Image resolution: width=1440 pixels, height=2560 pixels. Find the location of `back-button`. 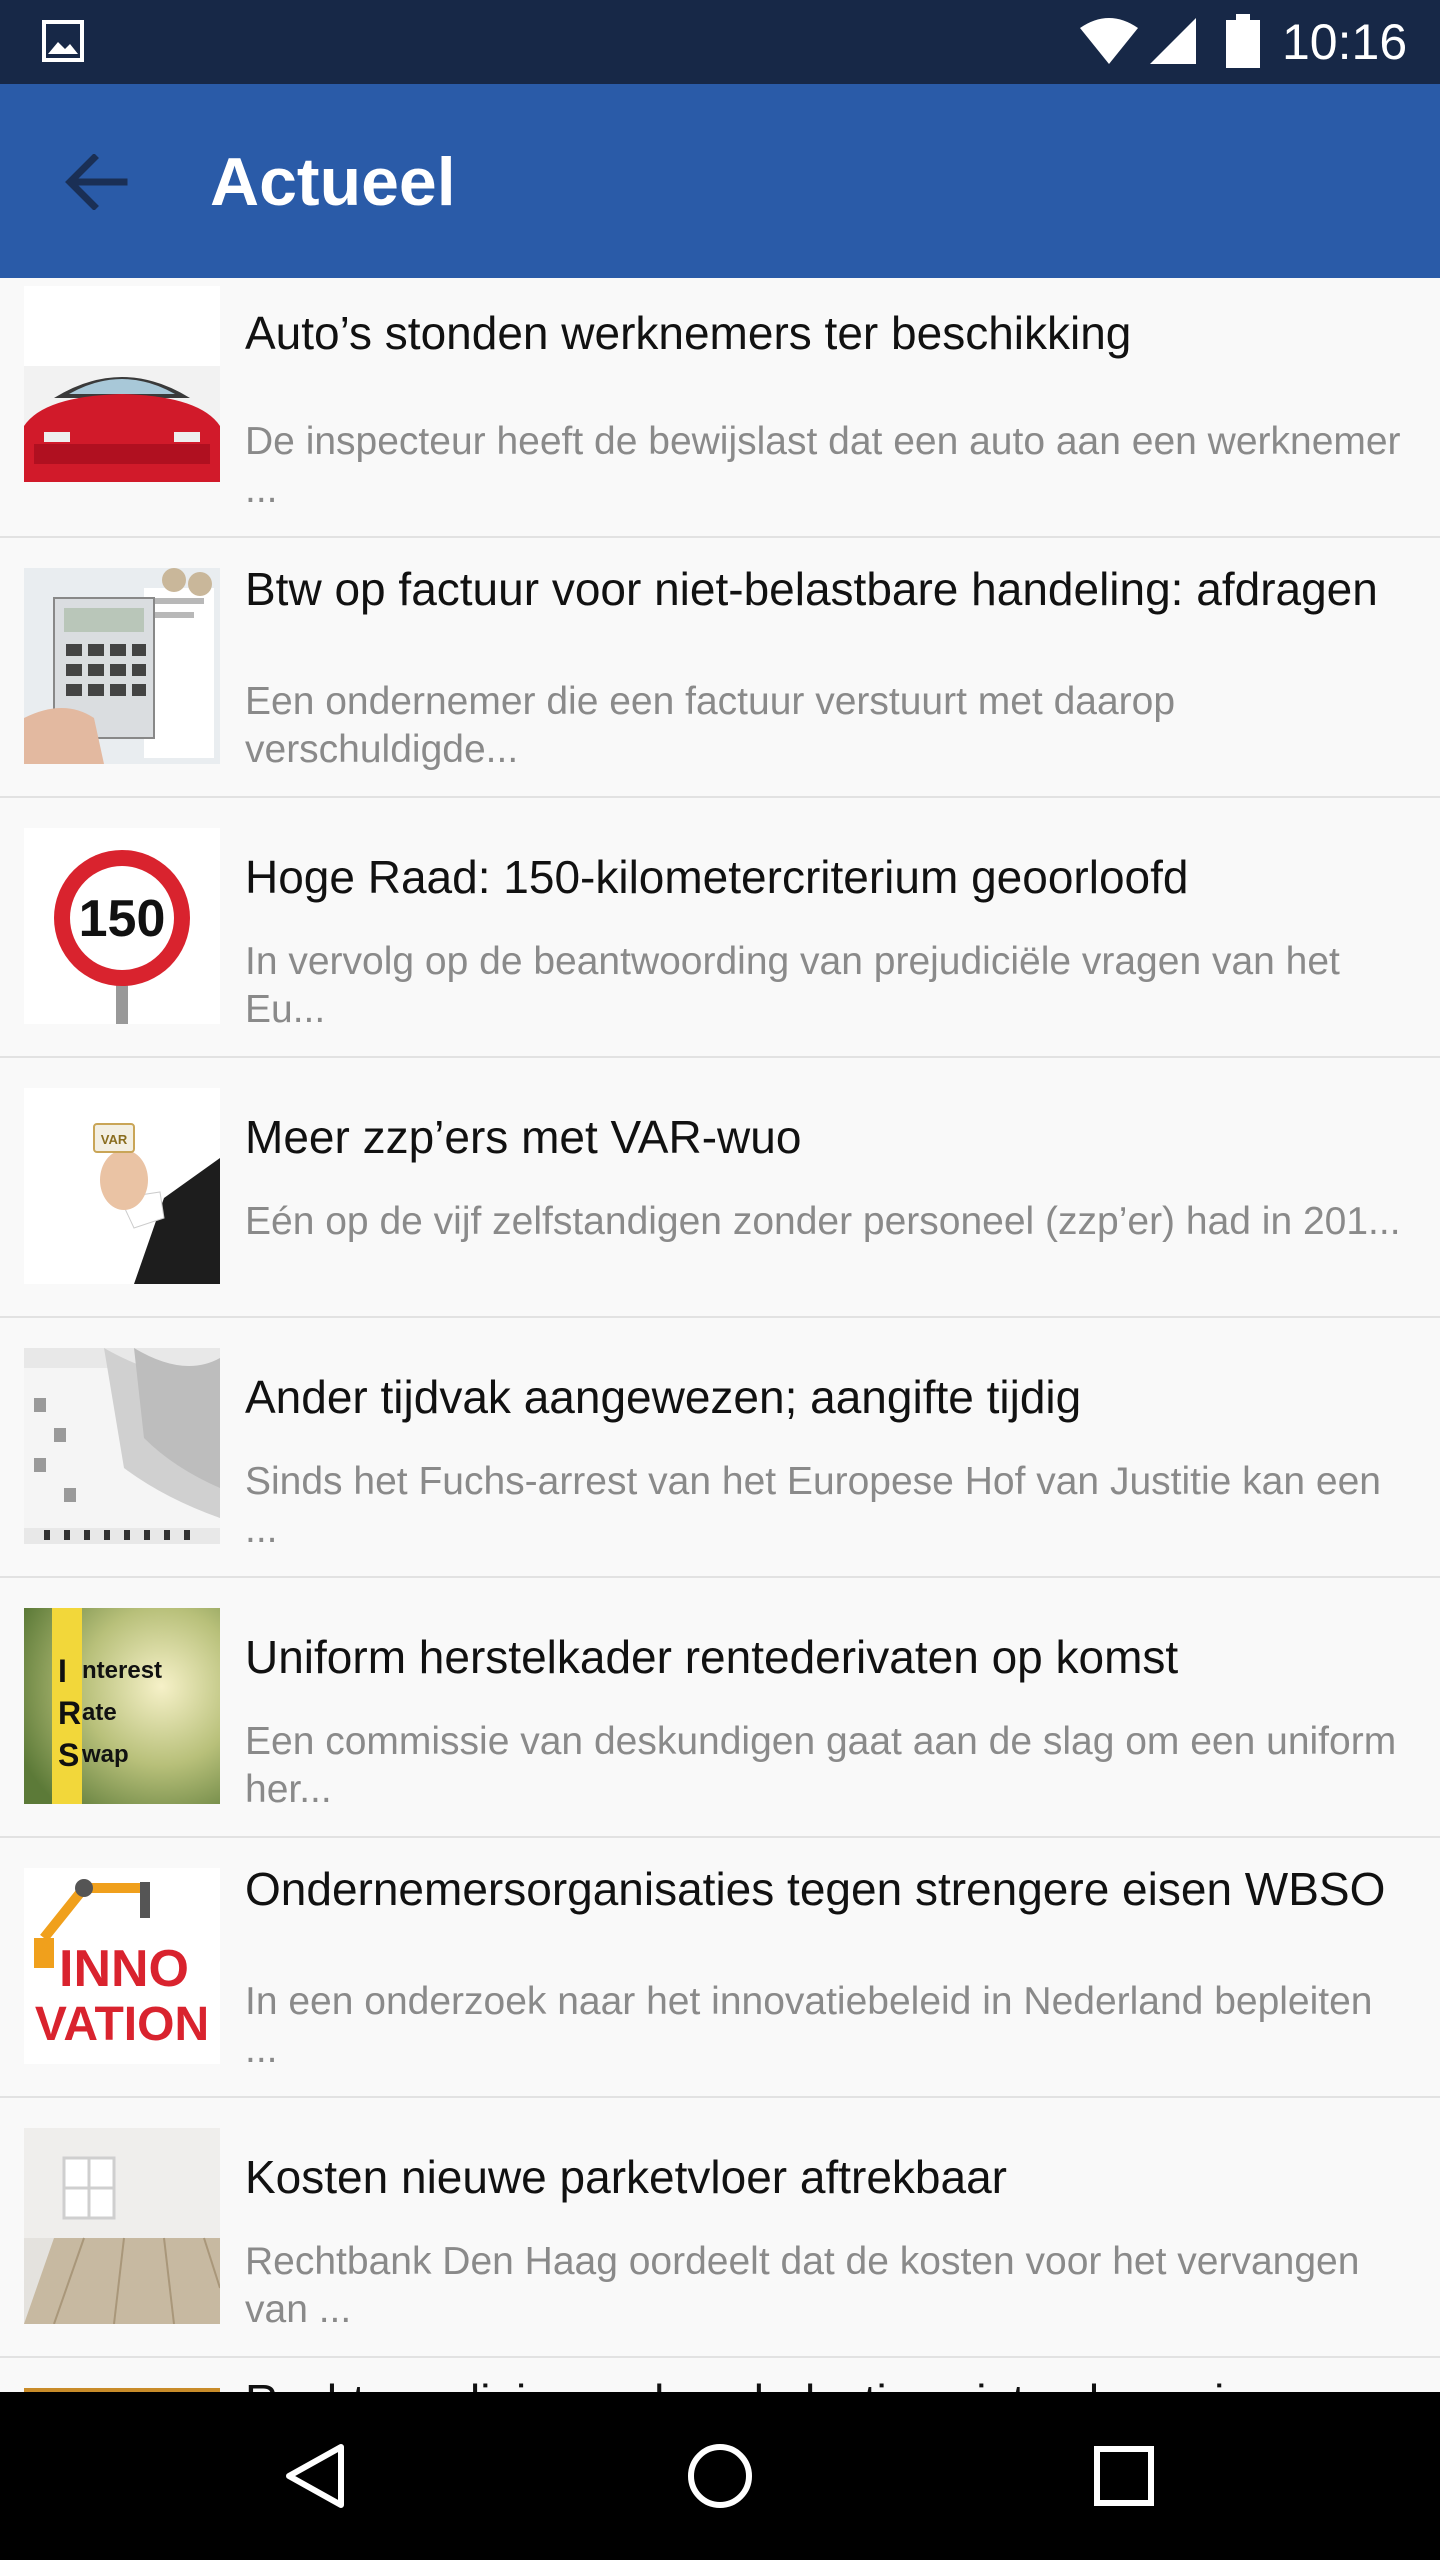

back-button is located at coordinates (96, 182).